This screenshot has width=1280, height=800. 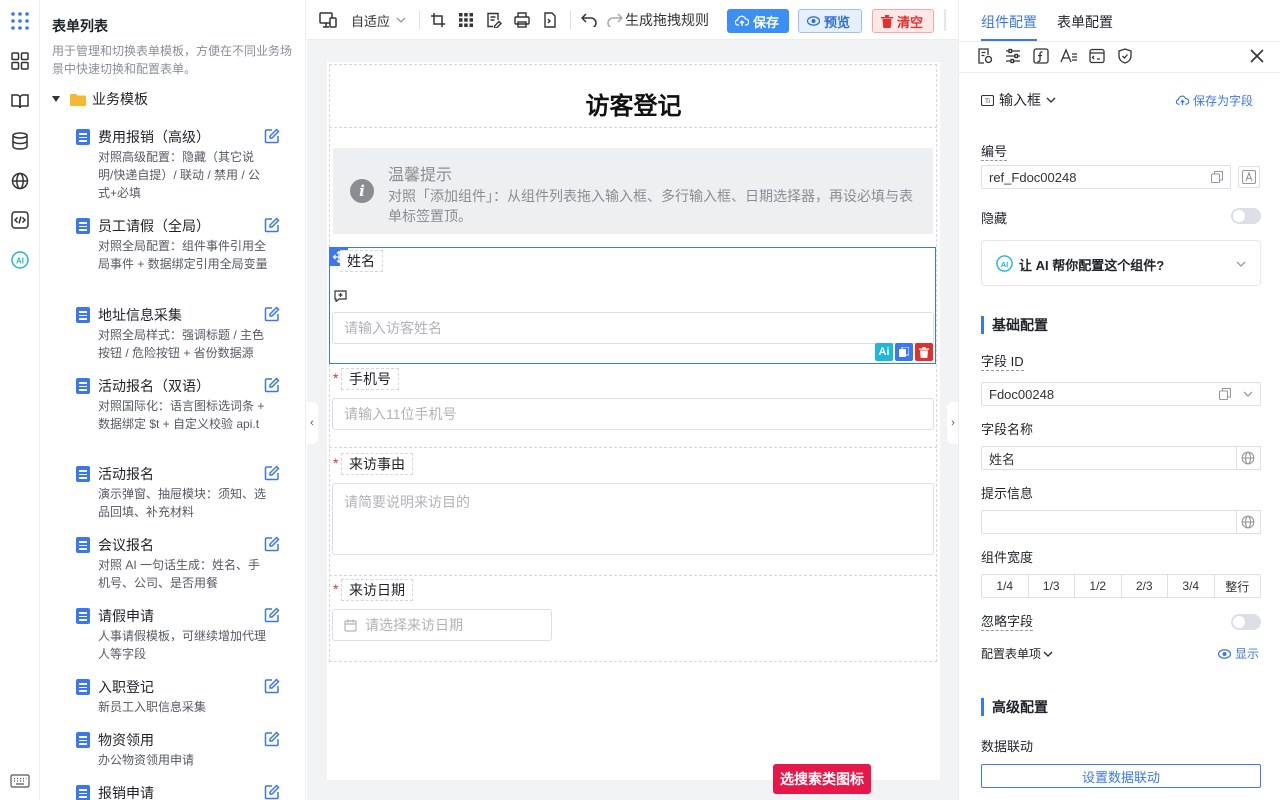 What do you see at coordinates (884, 352) in the screenshot?
I see `ai-assist-icon: Ai` at bounding box center [884, 352].